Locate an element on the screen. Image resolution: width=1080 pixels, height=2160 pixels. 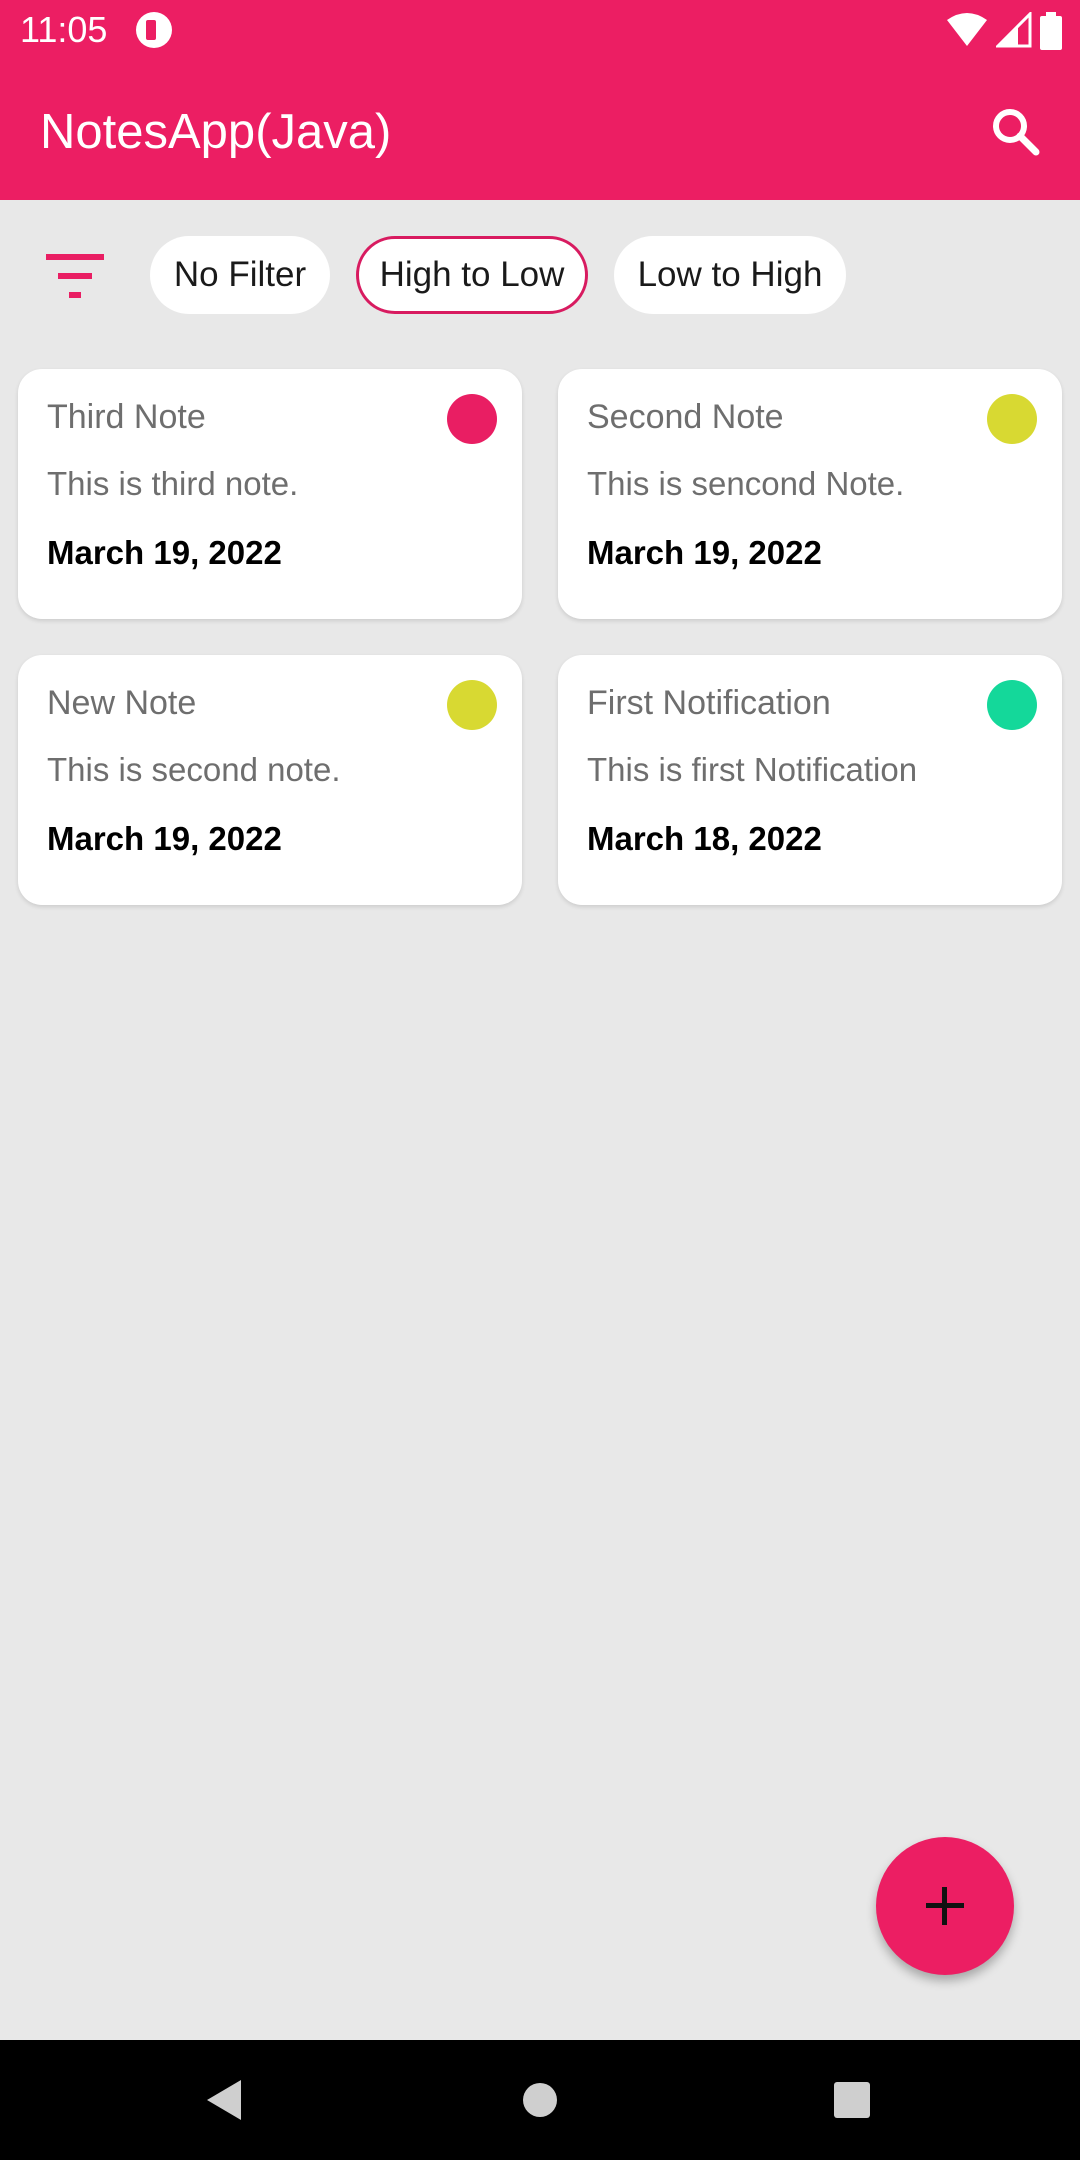
filter-icon is located at coordinates (75, 276).